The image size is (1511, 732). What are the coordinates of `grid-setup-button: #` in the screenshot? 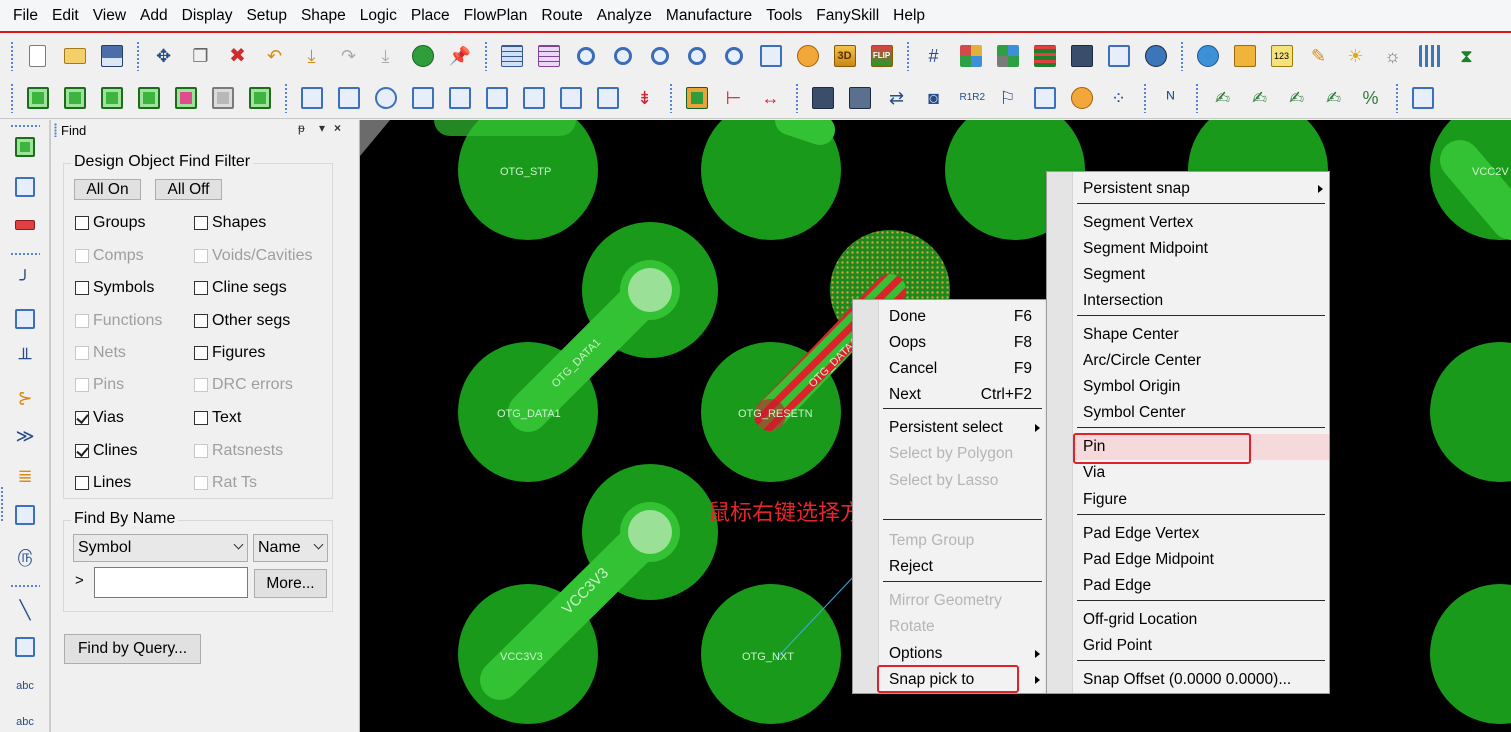 It's located at (934, 56).